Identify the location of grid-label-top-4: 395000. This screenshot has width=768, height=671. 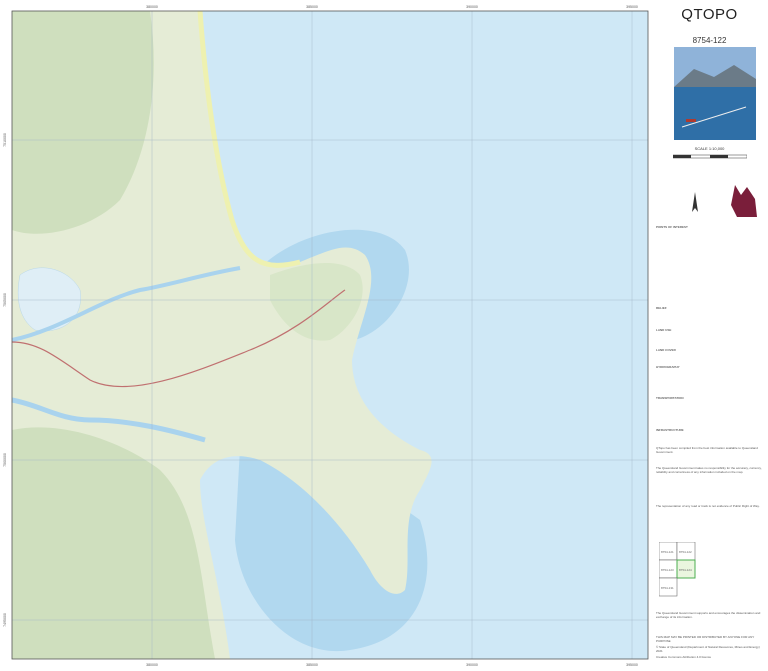
(632, 7).